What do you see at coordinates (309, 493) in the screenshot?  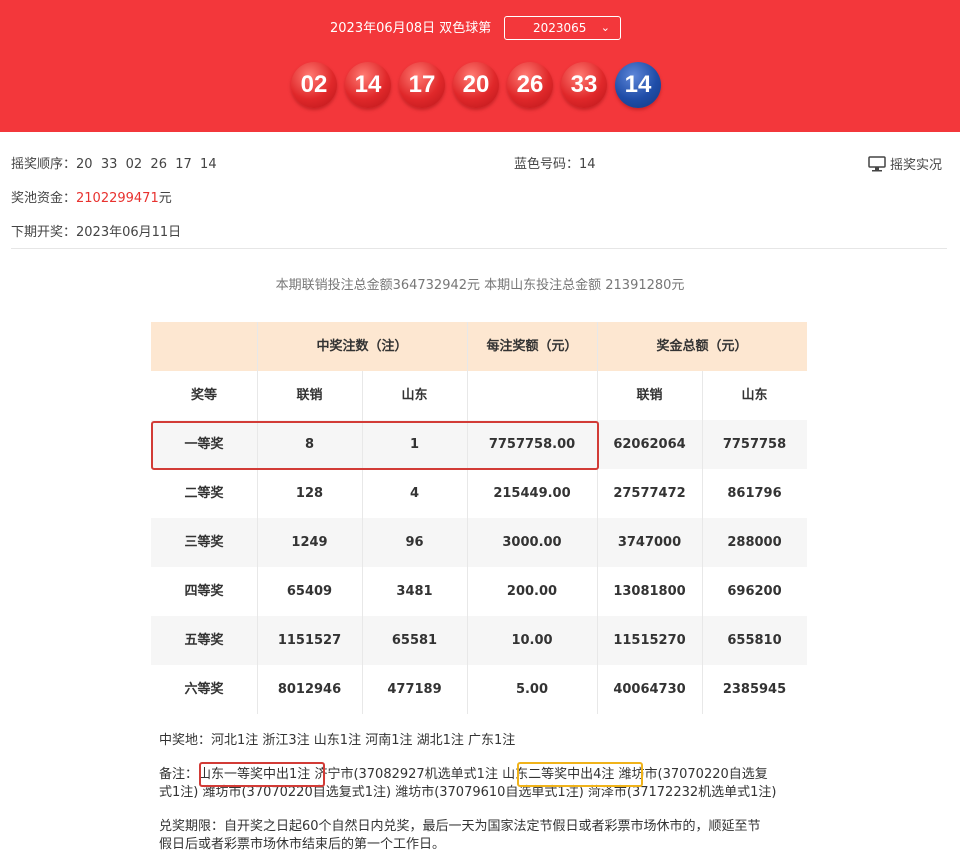 I see `winners-all: 128` at bounding box center [309, 493].